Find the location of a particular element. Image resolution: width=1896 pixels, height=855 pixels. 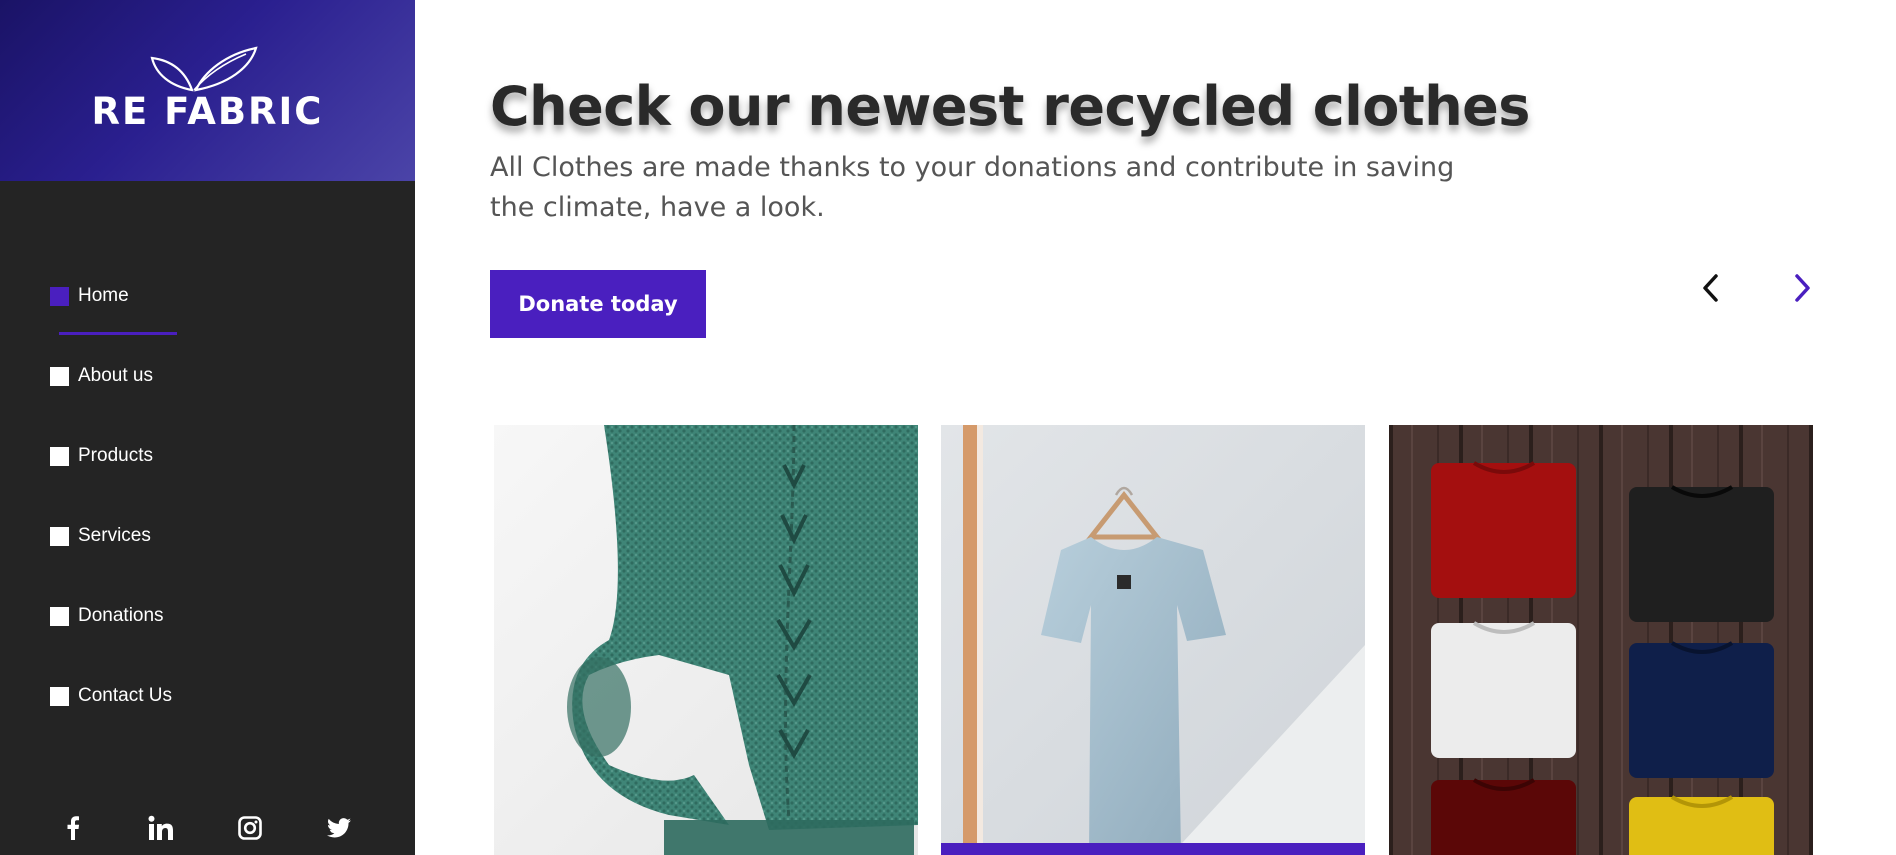

nav-item-label: Products is located at coordinates (115, 455).